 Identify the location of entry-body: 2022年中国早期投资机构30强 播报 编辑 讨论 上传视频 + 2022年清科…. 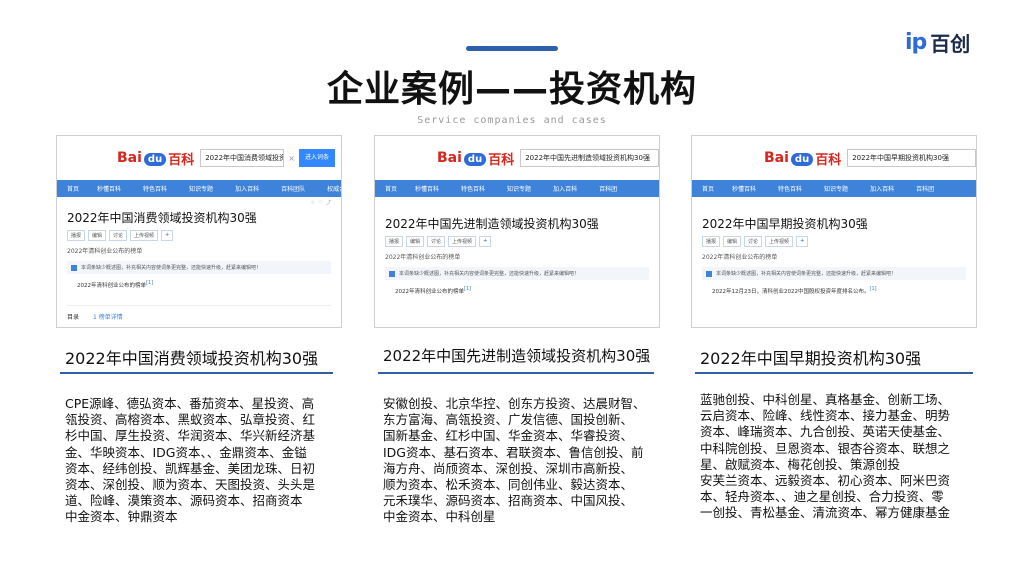
(834, 250).